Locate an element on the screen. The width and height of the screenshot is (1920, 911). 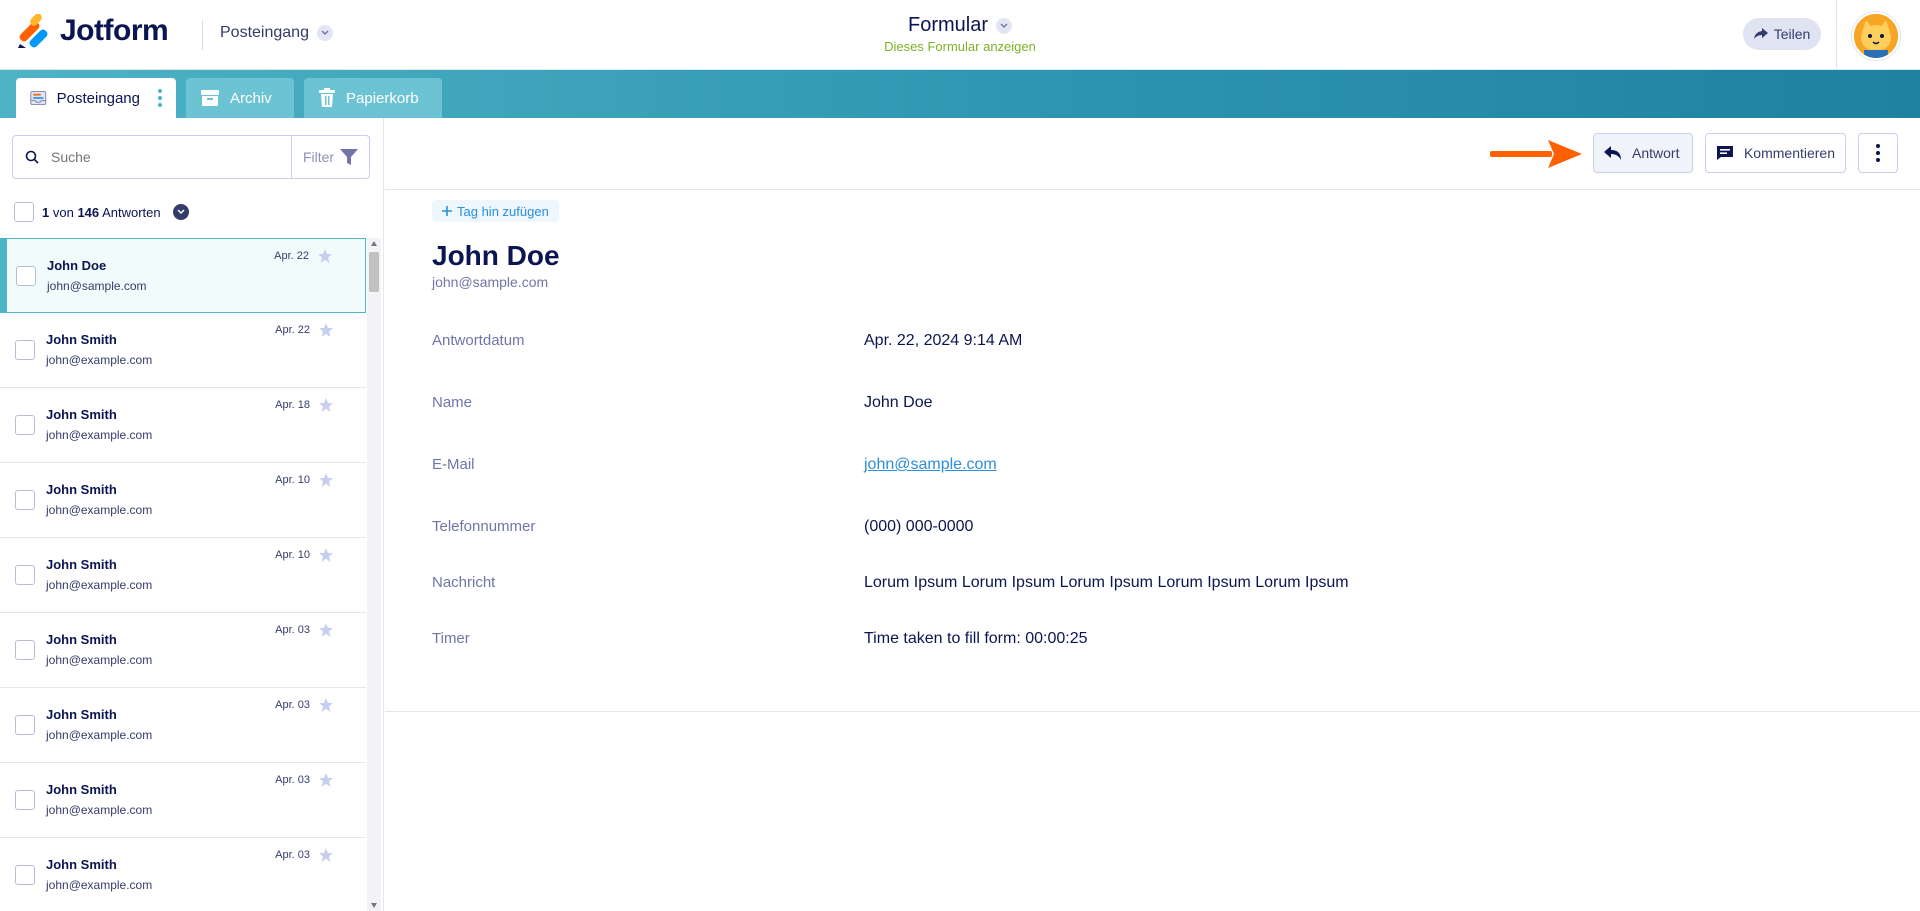
item-date: Apr. 22 is located at coordinates (291, 256).